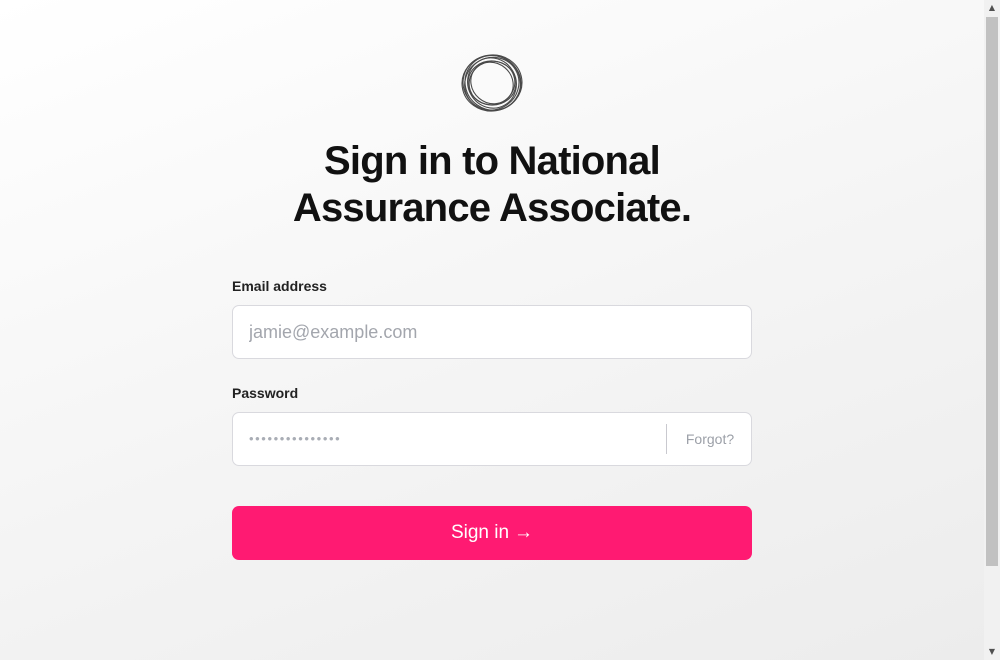 The height and width of the screenshot is (660, 1000). What do you see at coordinates (492, 208) in the screenshot?
I see `title-line-2: Assurance Associate.` at bounding box center [492, 208].